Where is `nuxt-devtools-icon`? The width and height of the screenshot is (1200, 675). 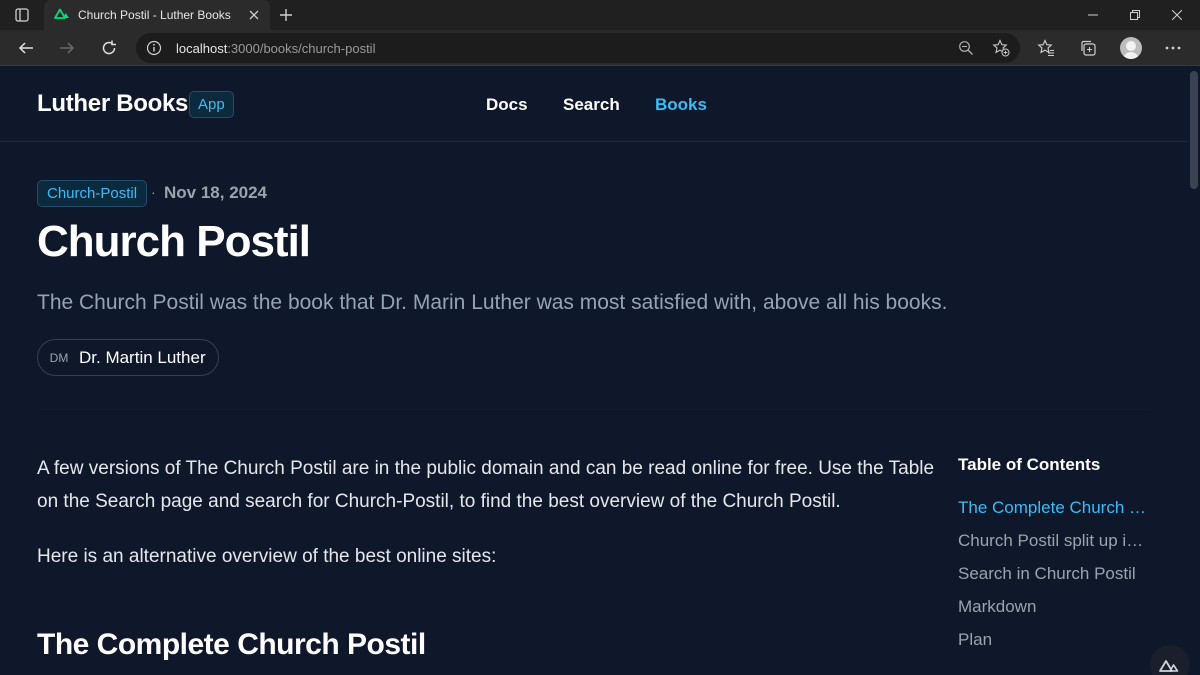
nuxt-devtools-icon is located at coordinates (1170, 660).